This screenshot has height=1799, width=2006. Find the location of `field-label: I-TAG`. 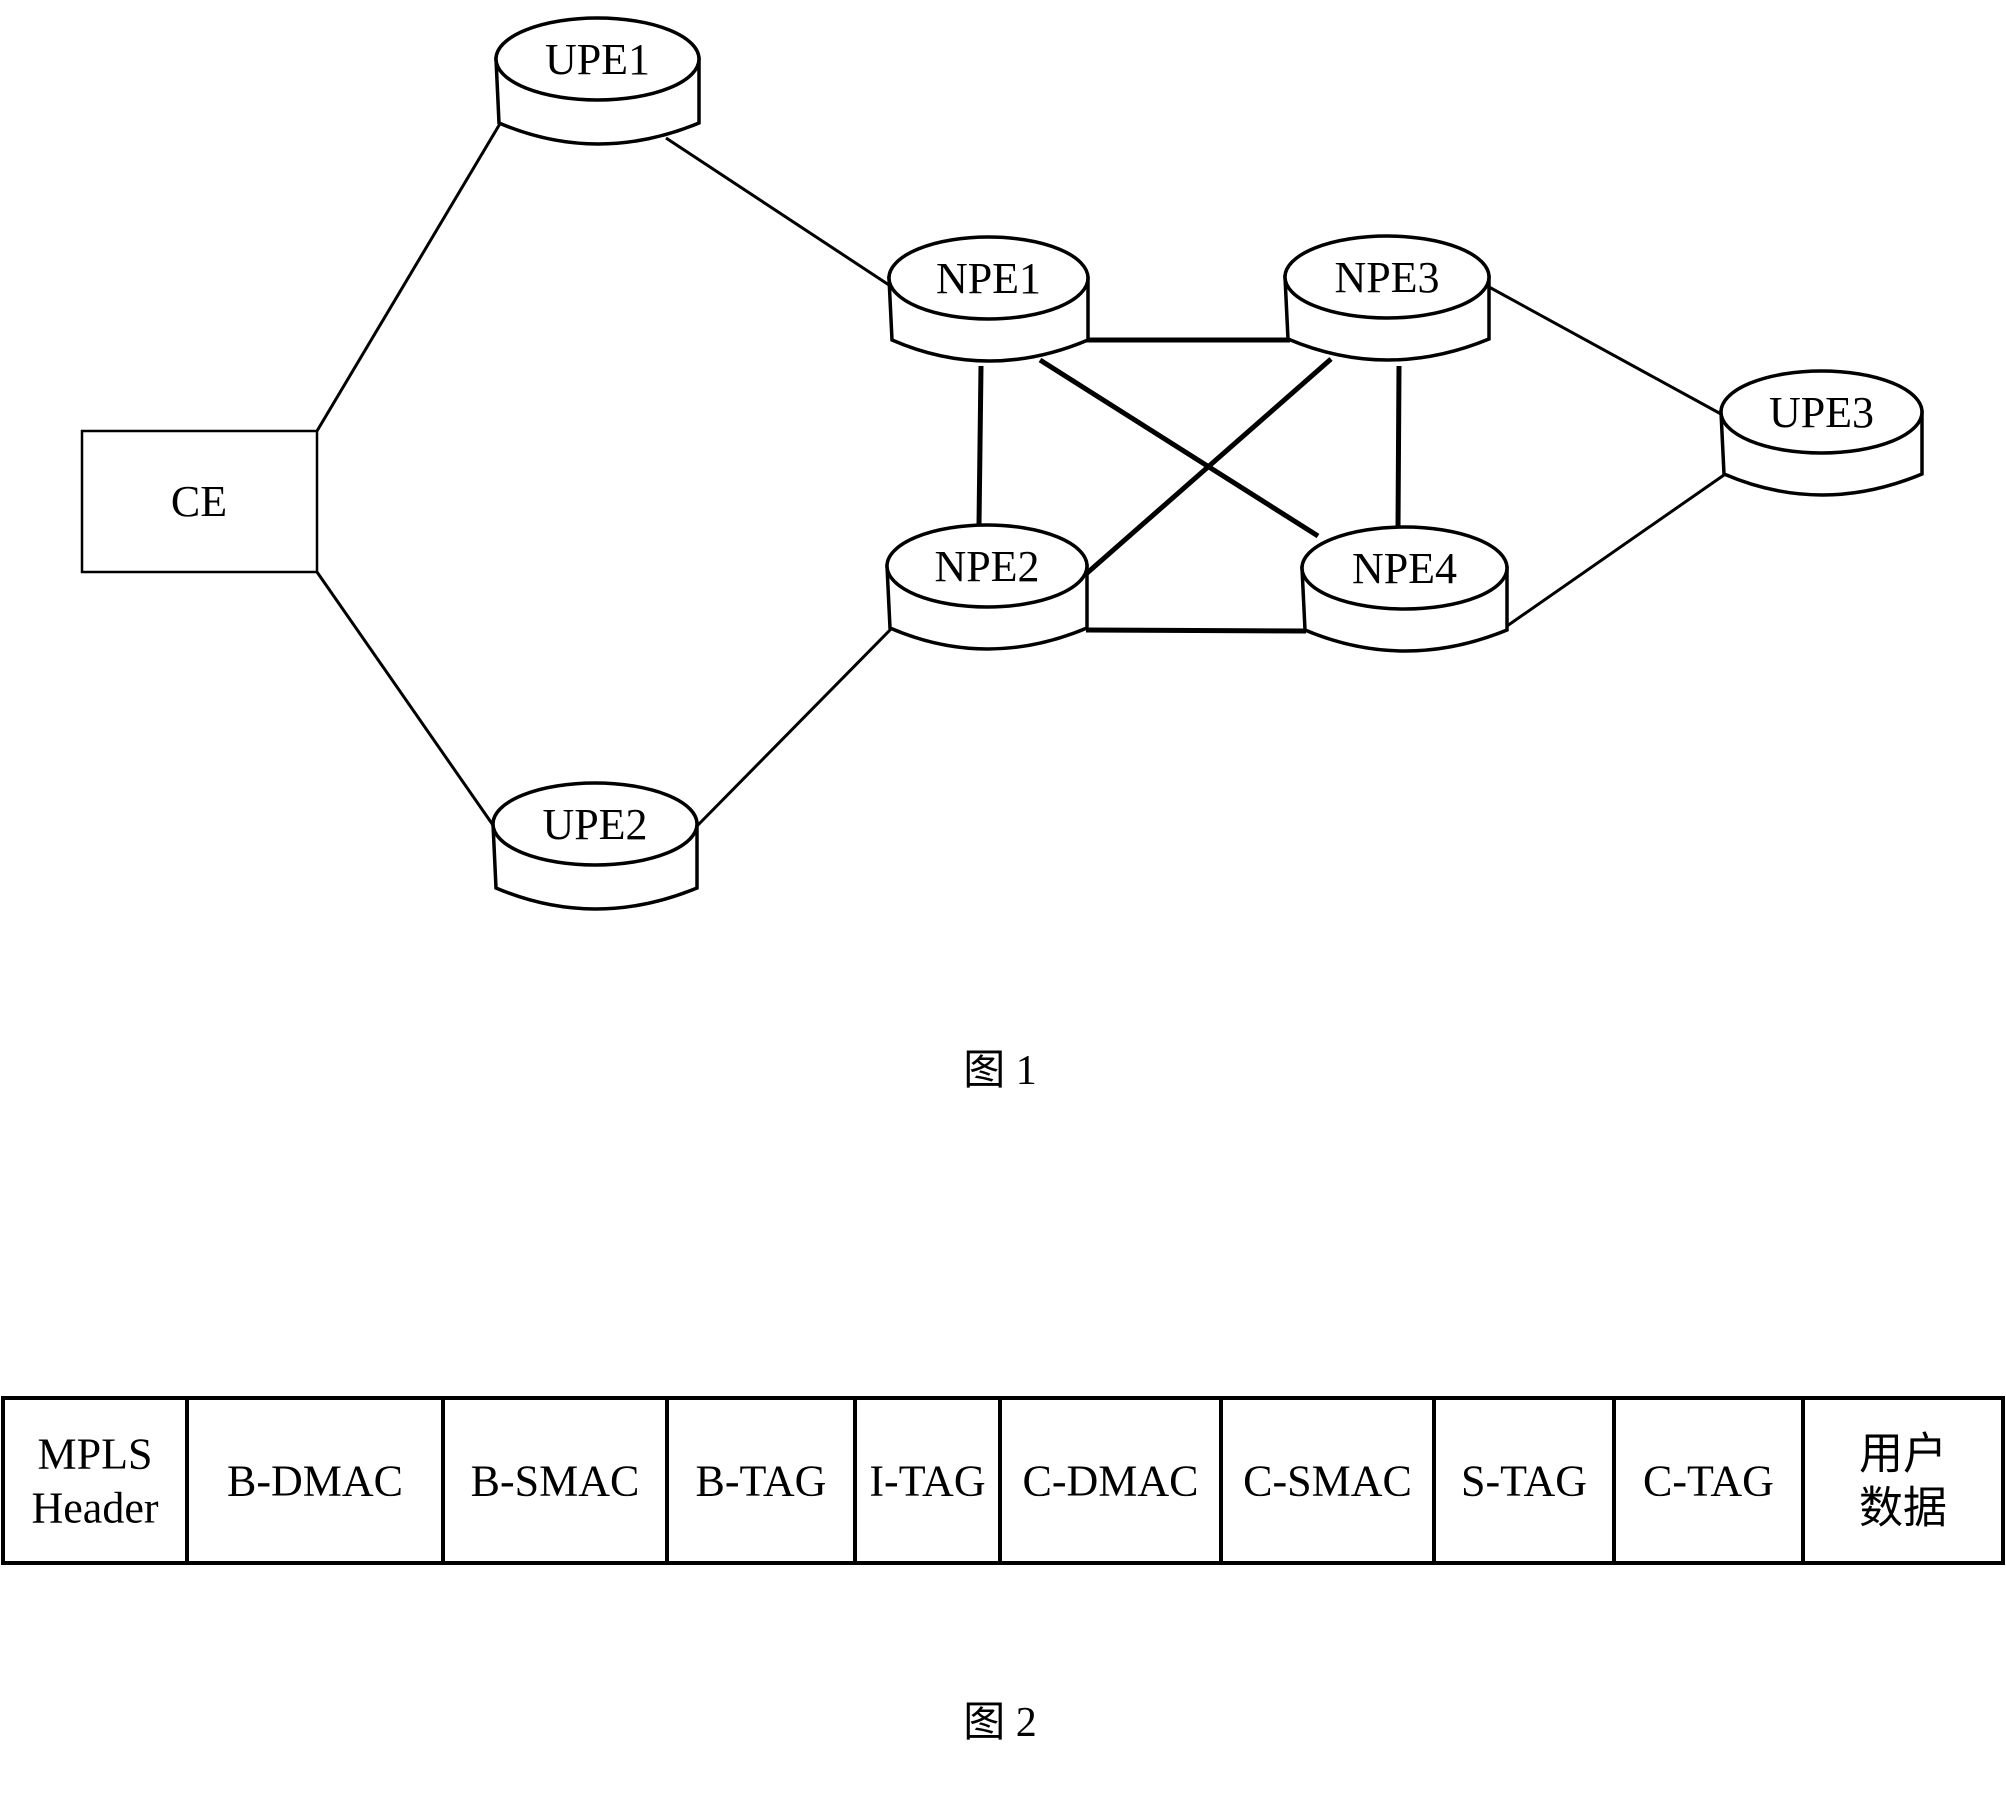

field-label: I-TAG is located at coordinates (927, 1481).